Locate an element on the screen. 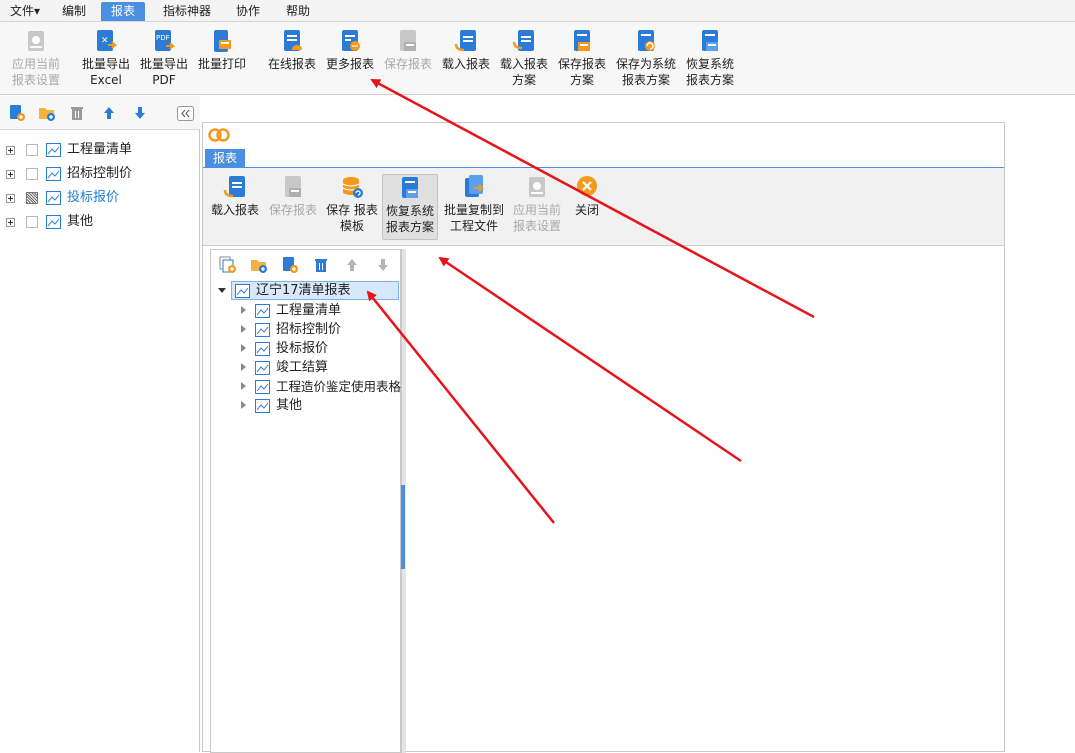 This screenshot has width=1075, height=753. tree-child-node: 竣工结算 is located at coordinates (319, 367).